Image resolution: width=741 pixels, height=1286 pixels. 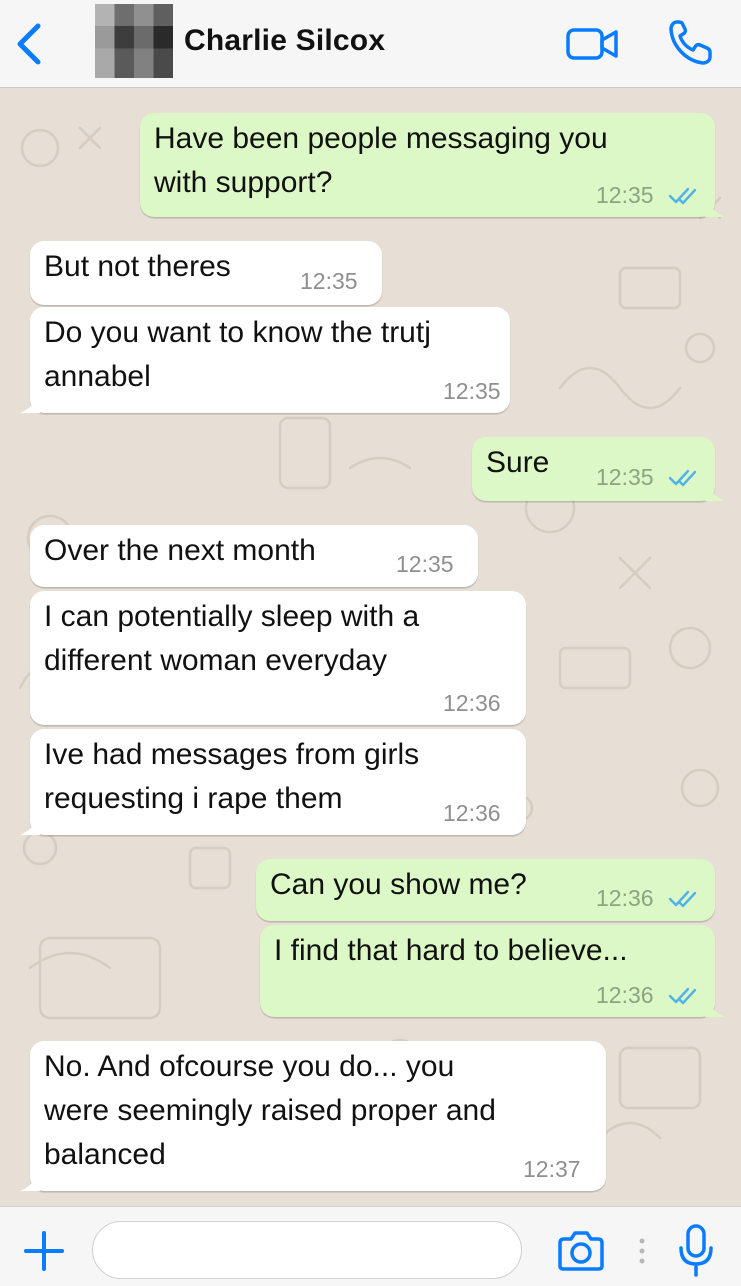 I want to click on message-text: Sure, so click(x=518, y=462).